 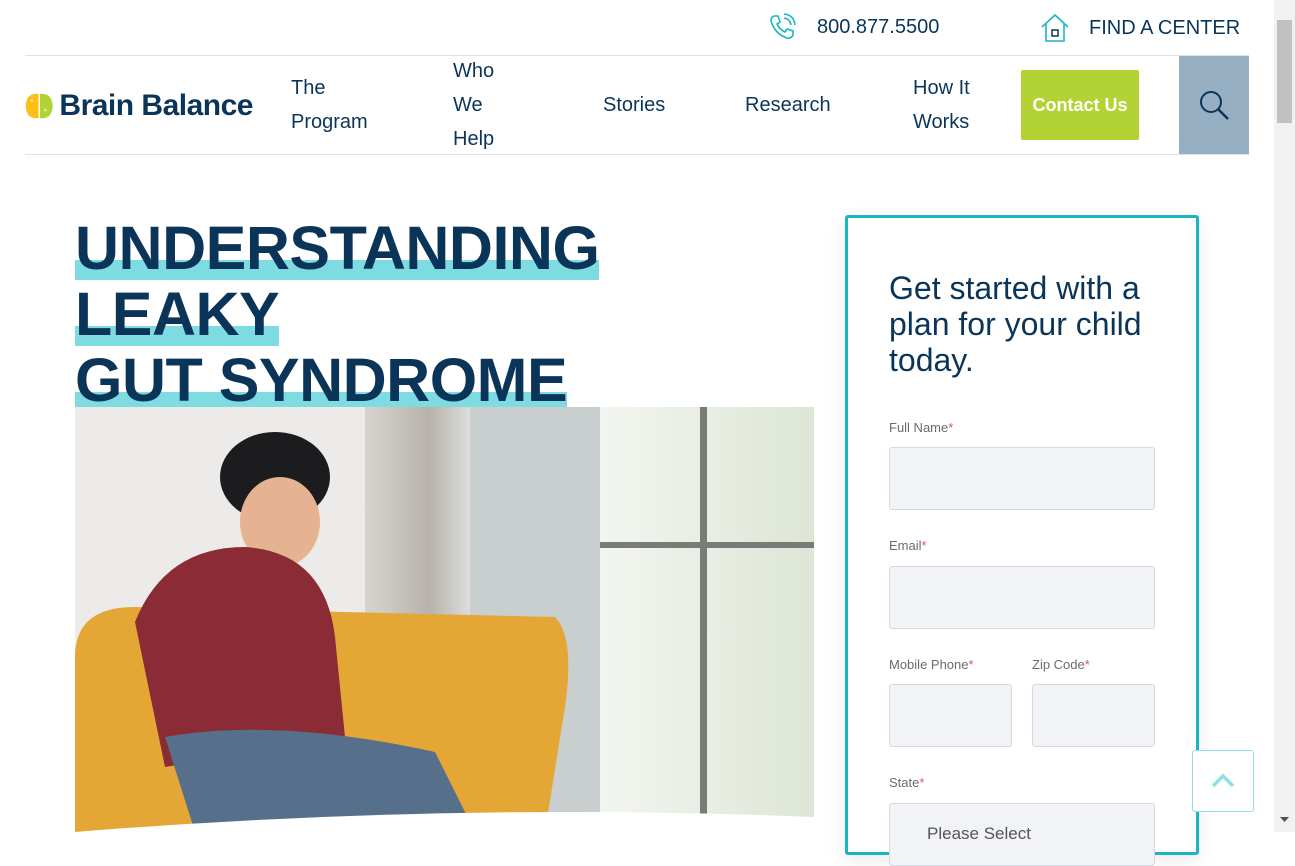 I want to click on full-name-input, so click(x=1022, y=478).